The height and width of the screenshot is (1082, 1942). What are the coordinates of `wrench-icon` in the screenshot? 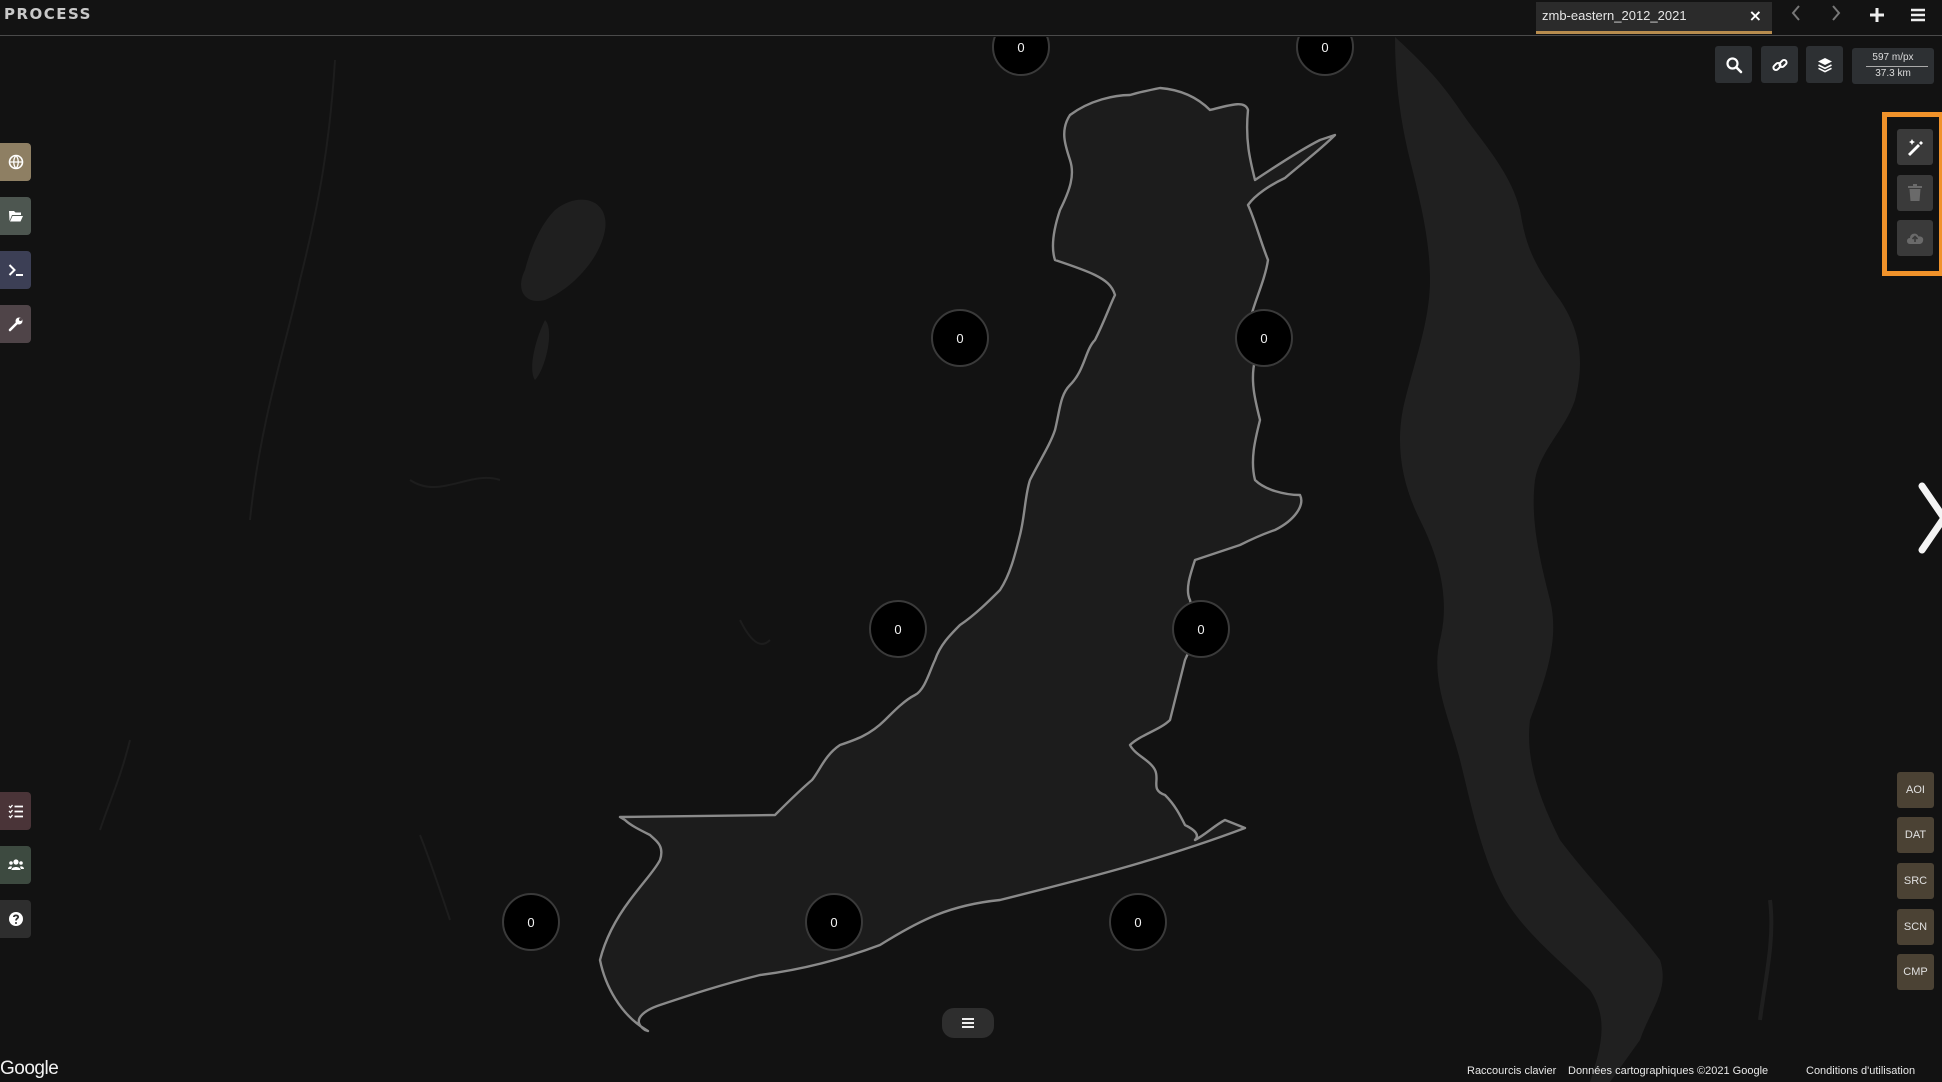 It's located at (15, 324).